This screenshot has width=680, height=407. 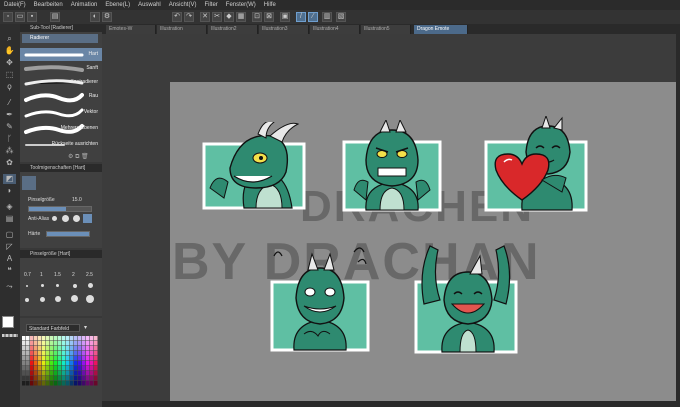 What do you see at coordinates (177, 17) in the screenshot?
I see `undo-icon: ↶` at bounding box center [177, 17].